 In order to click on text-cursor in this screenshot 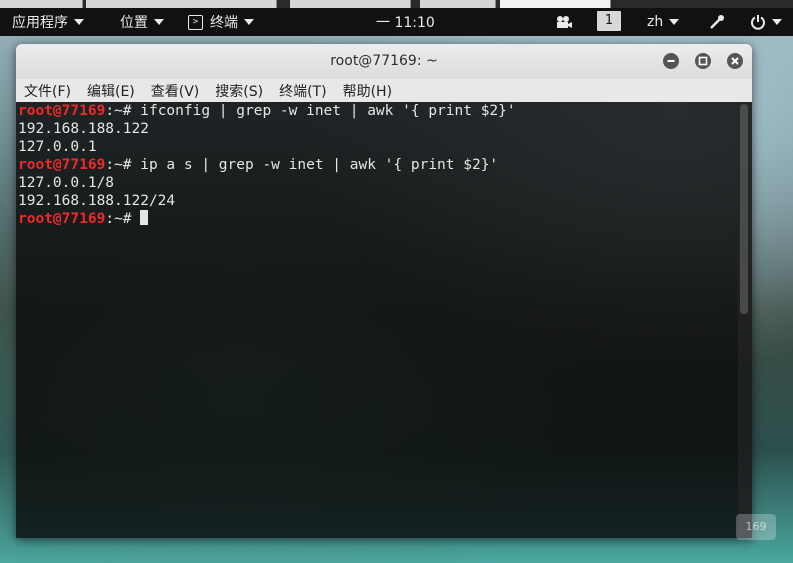, I will do `click(144, 217)`.